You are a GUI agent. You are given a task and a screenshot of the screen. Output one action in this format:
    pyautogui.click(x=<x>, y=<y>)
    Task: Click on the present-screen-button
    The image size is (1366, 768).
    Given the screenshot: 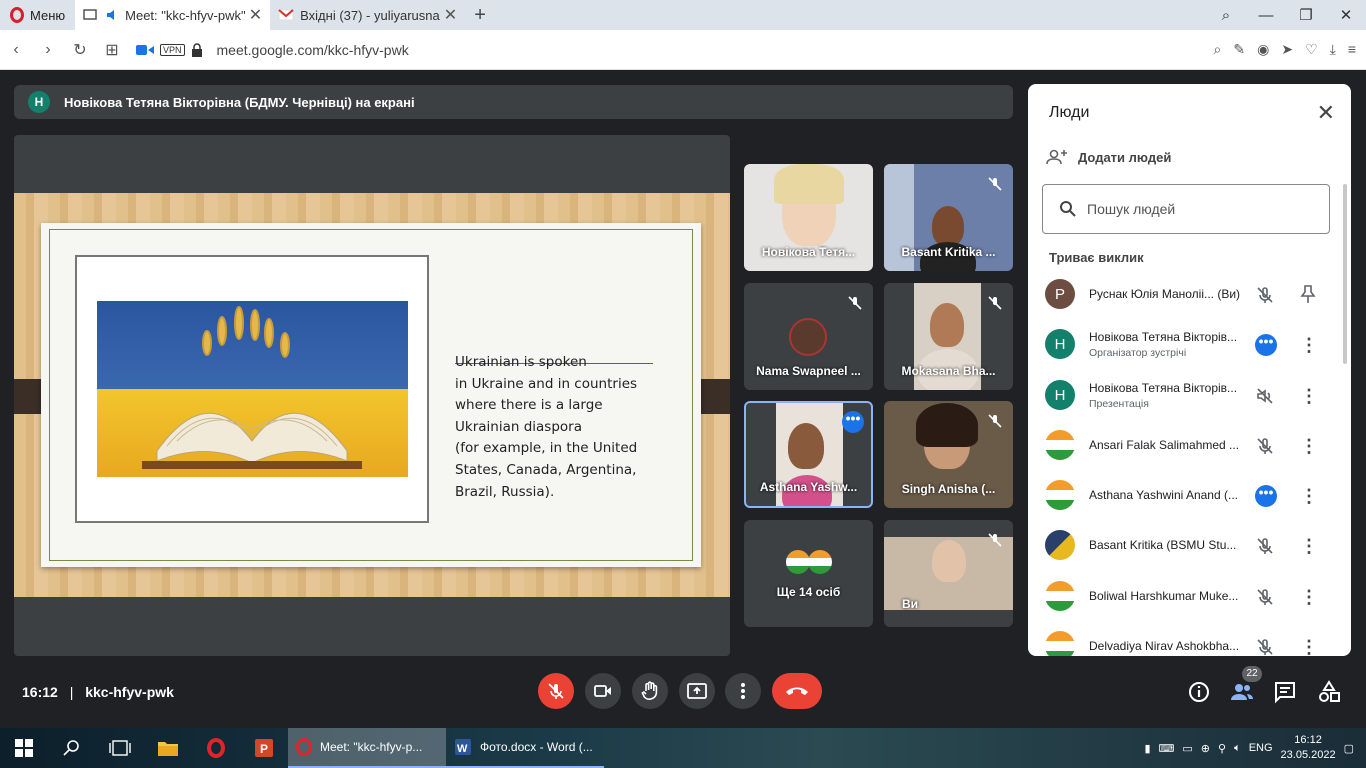 What is the action you would take?
    pyautogui.click(x=697, y=691)
    